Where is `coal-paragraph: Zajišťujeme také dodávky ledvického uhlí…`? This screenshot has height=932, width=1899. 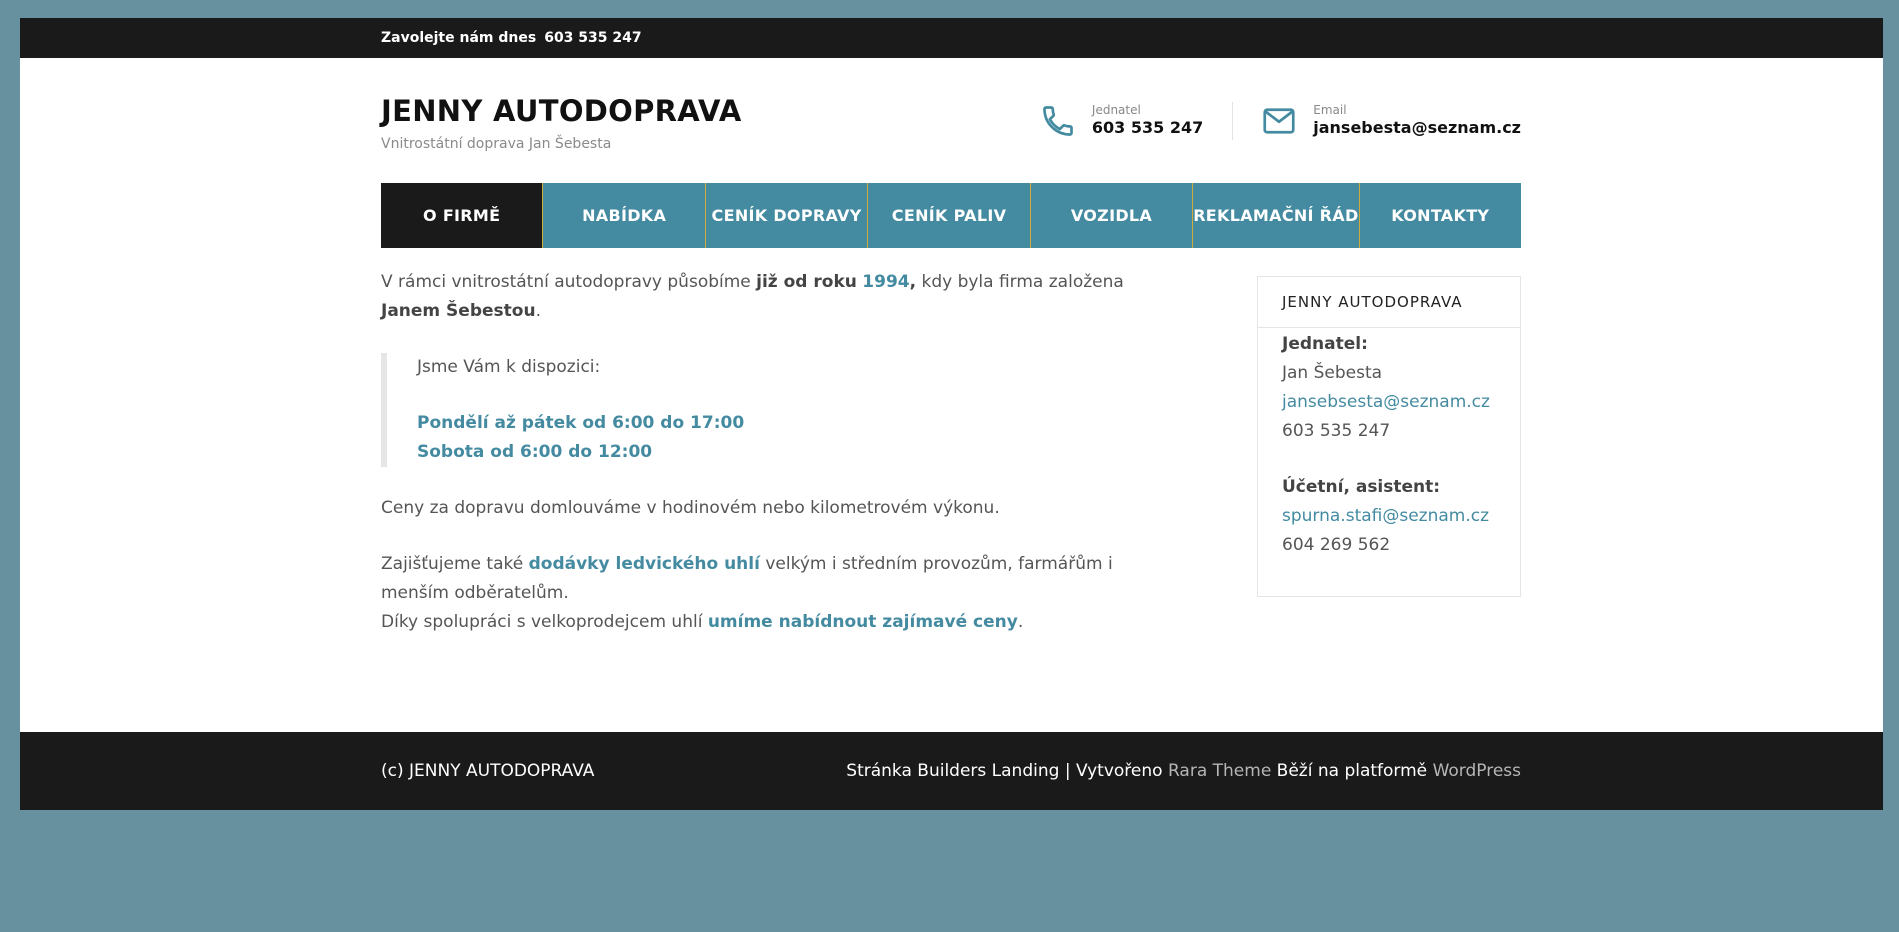 coal-paragraph: Zajišťujeme také dodávky ledvického uhlí… is located at coordinates (776, 593).